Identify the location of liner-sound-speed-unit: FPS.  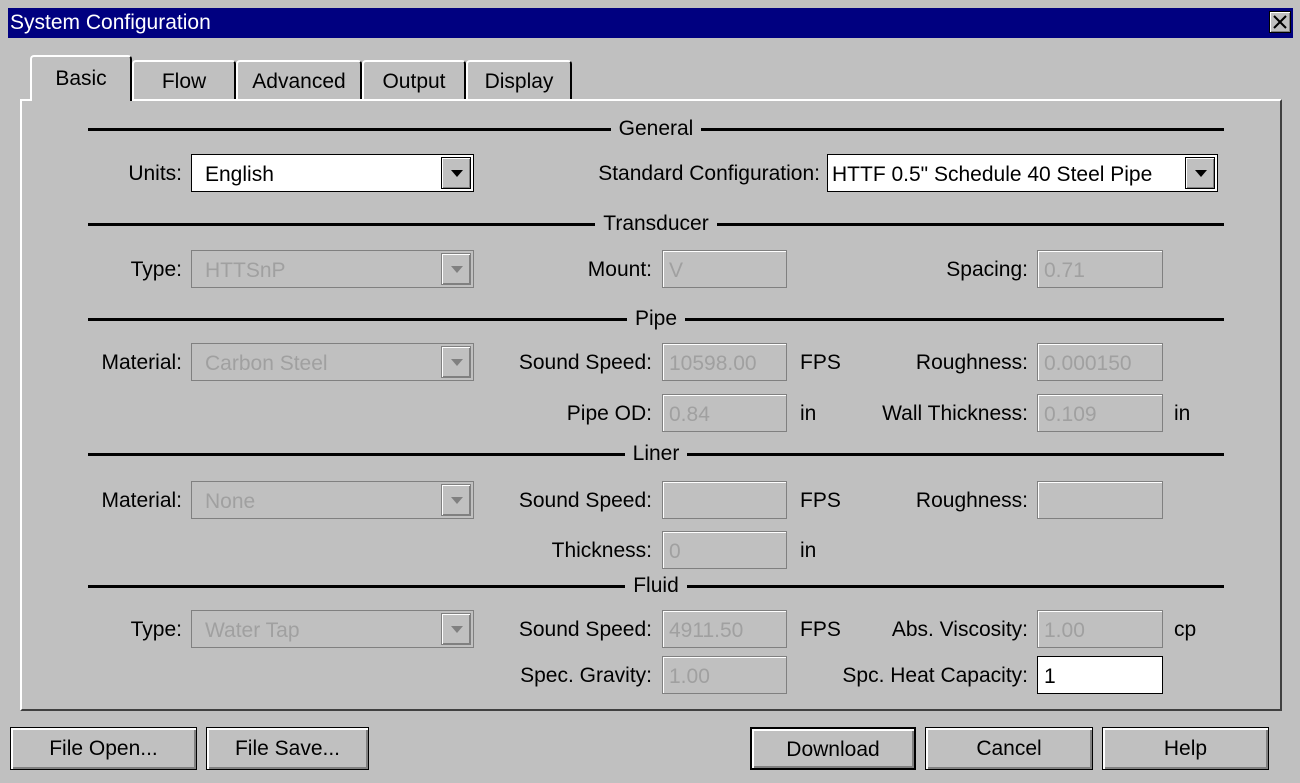
(820, 500).